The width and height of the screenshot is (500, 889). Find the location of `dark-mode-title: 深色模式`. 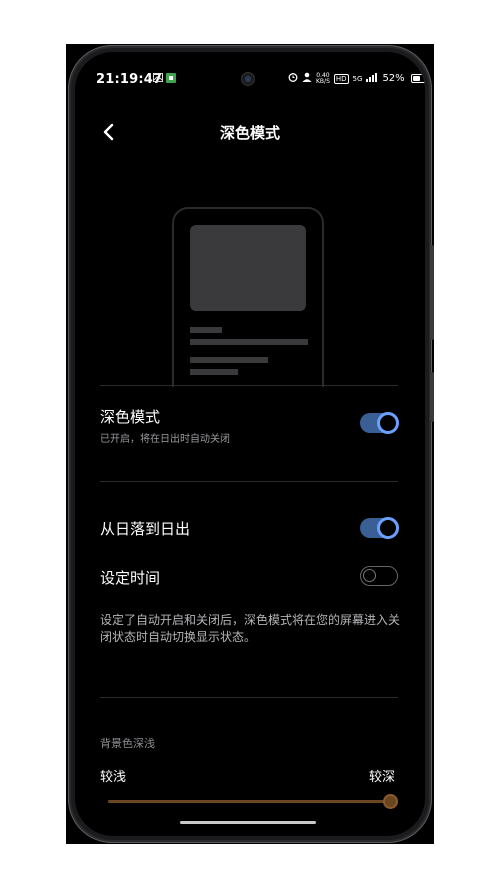

dark-mode-title: 深色模式 is located at coordinates (130, 417).